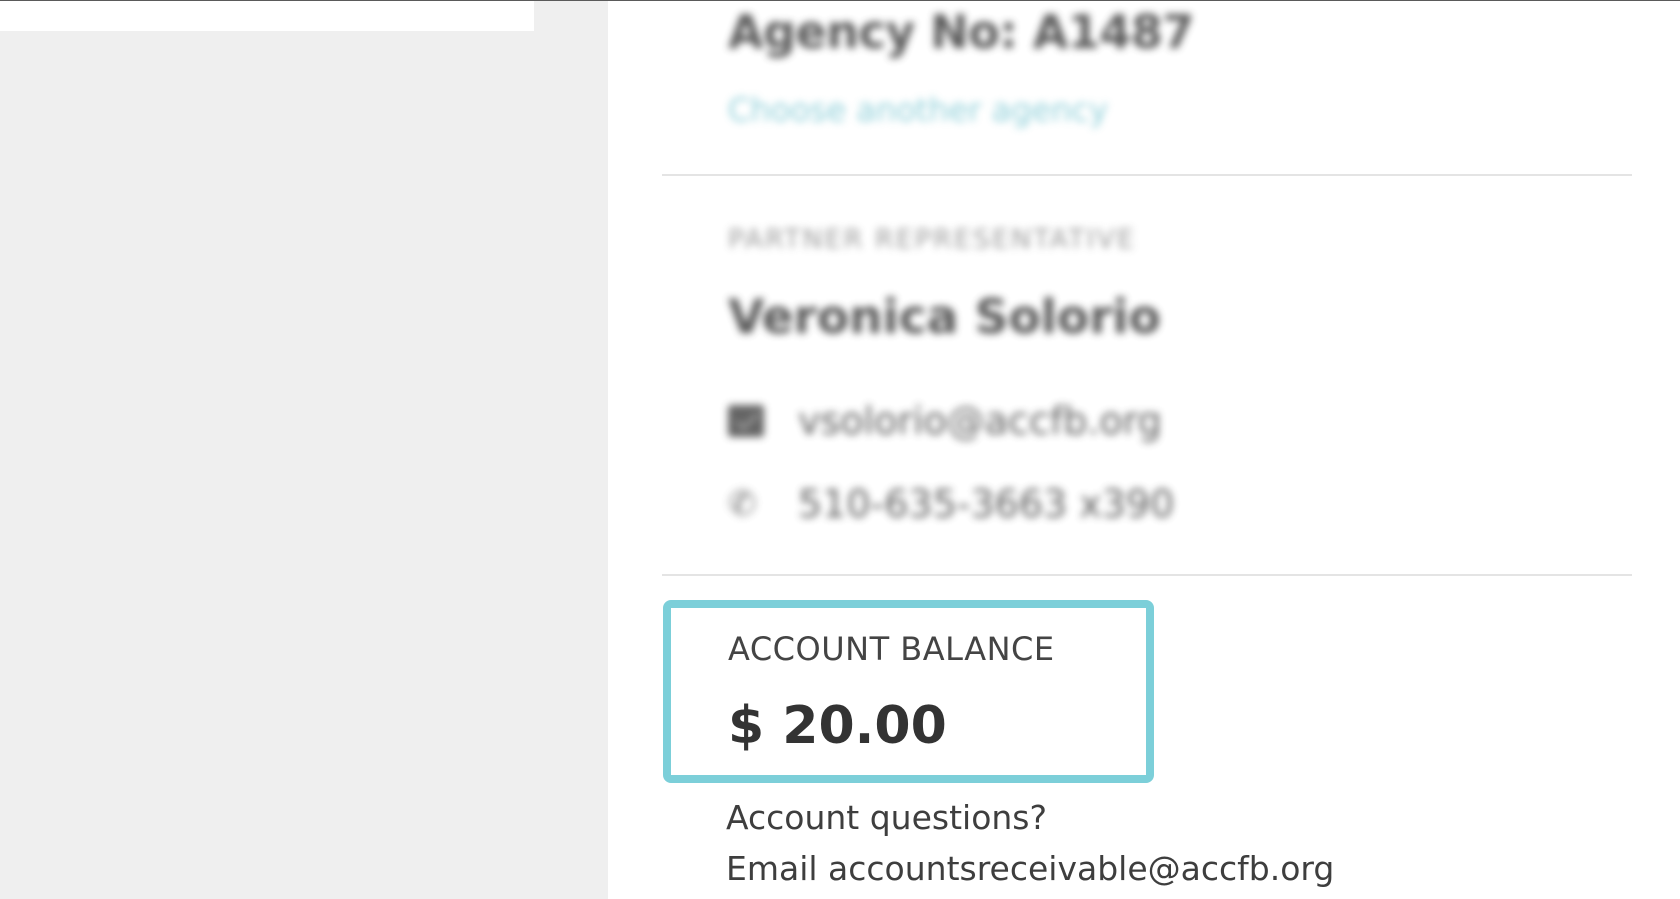 This screenshot has height=899, width=1680. I want to click on rep-phone-row: ✆ 510-635-3663 x390, so click(951, 504).